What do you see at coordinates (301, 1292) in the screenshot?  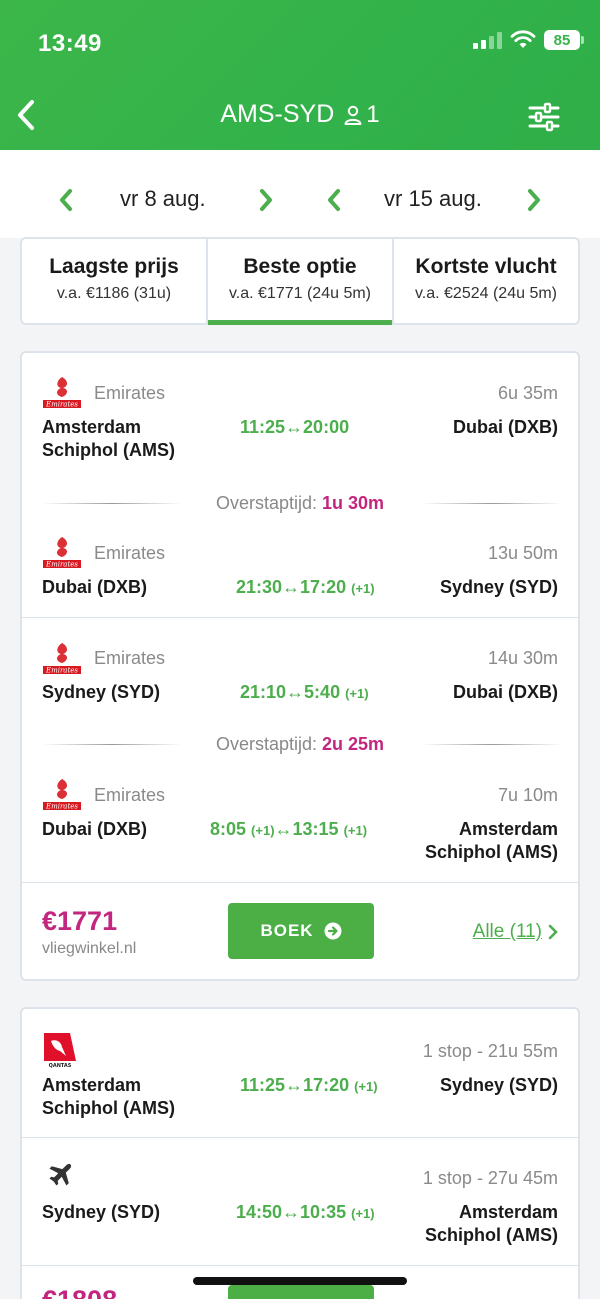 I see `book-button` at bounding box center [301, 1292].